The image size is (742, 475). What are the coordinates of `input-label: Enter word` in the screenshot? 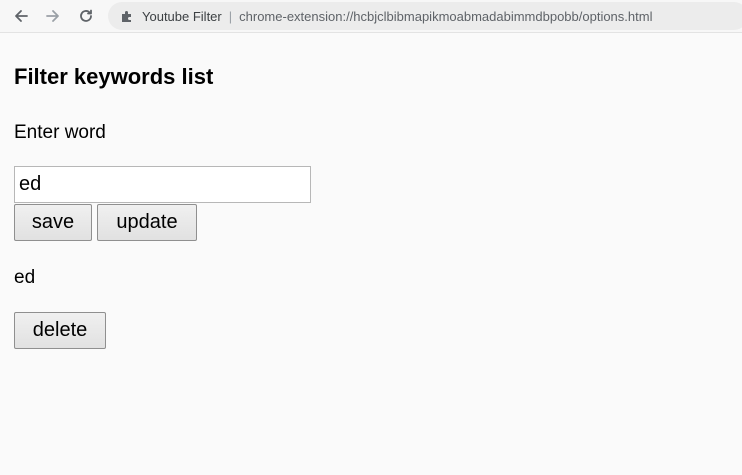 It's located at (60, 132).